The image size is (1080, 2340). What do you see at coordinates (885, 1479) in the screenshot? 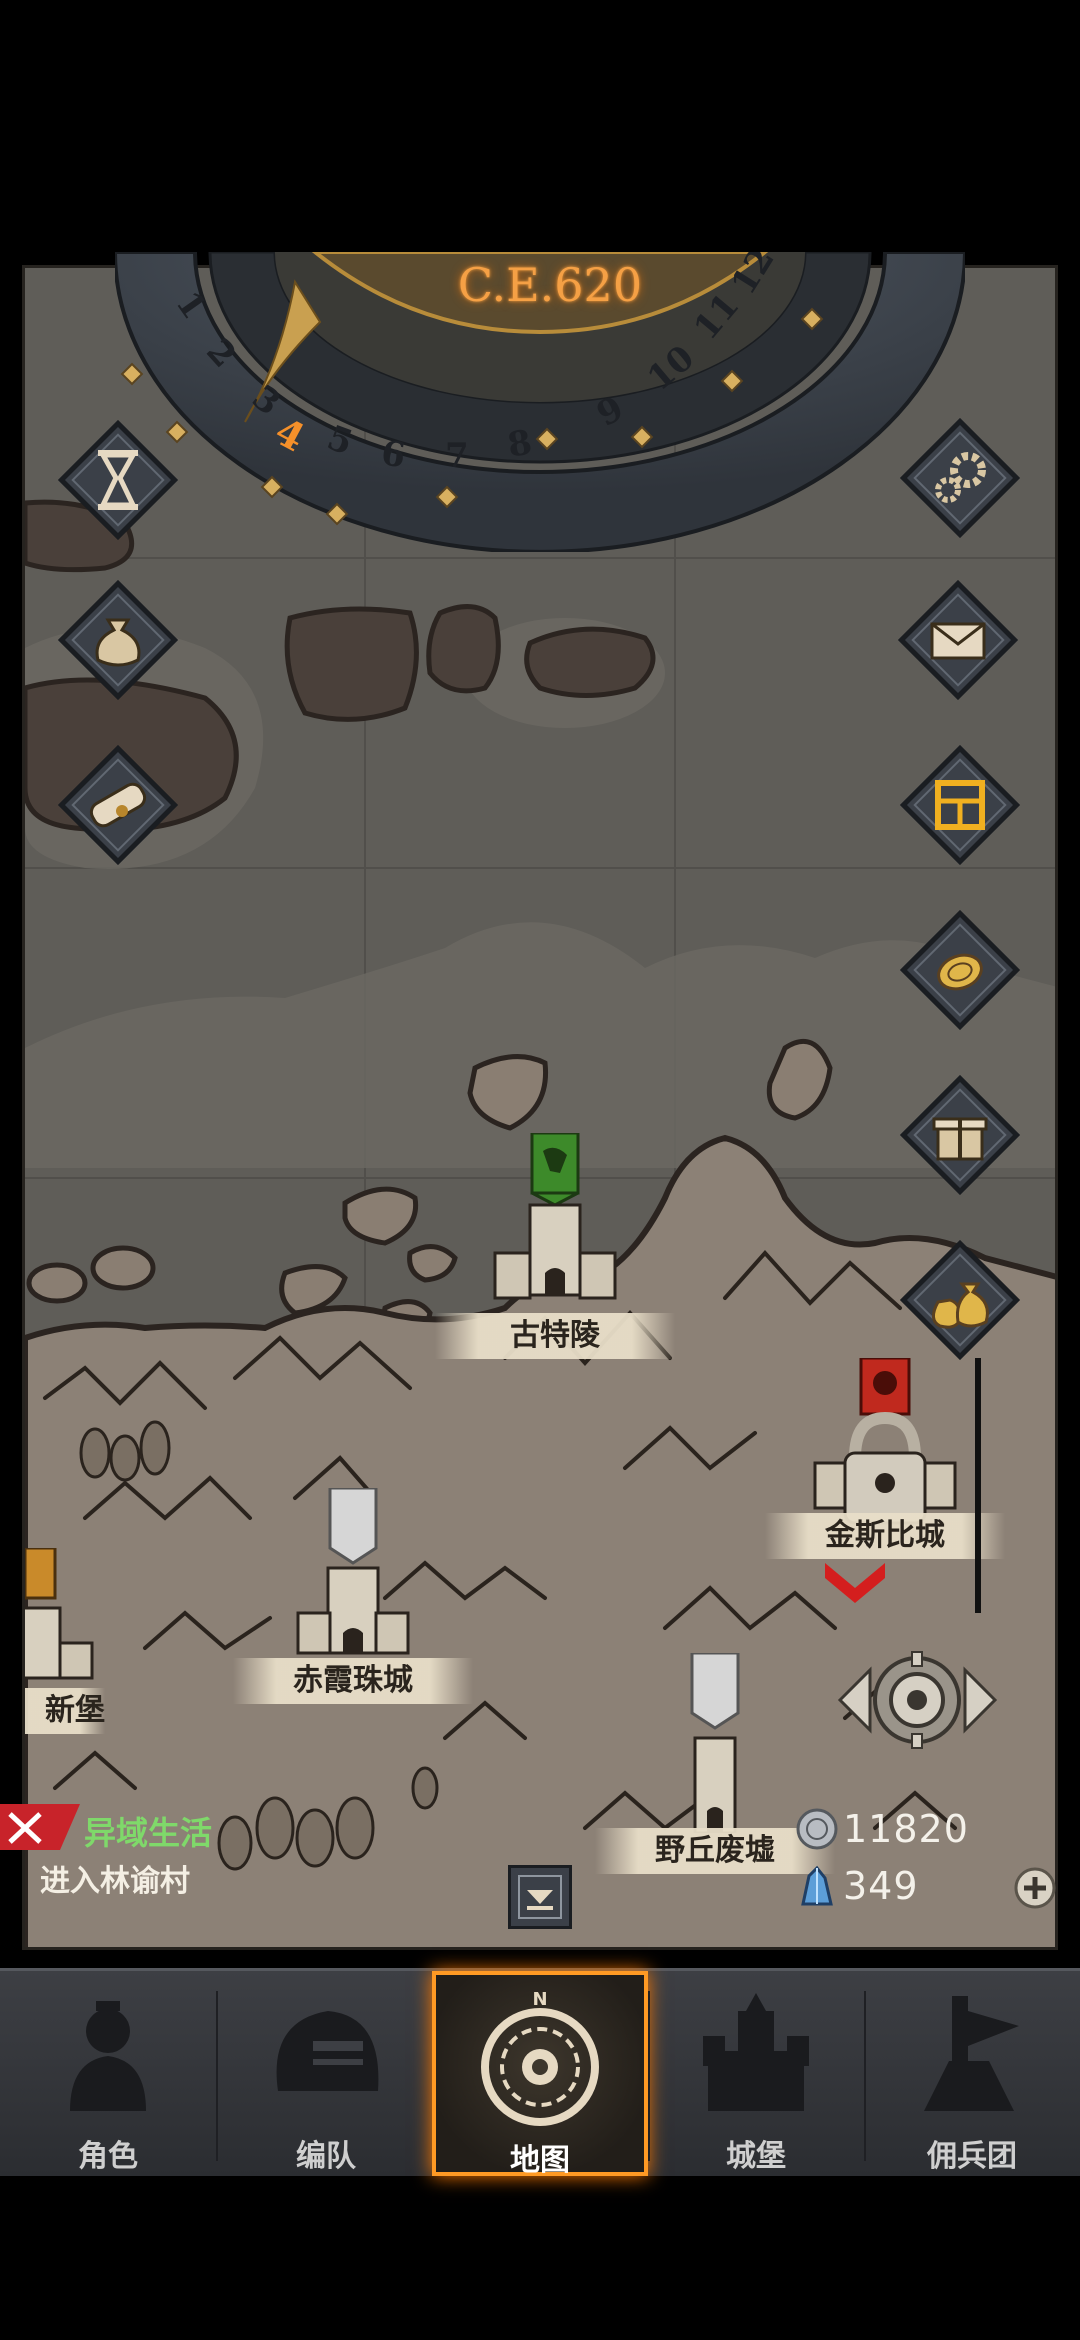
I see `town-jinsibi: 金斯比城` at bounding box center [885, 1479].